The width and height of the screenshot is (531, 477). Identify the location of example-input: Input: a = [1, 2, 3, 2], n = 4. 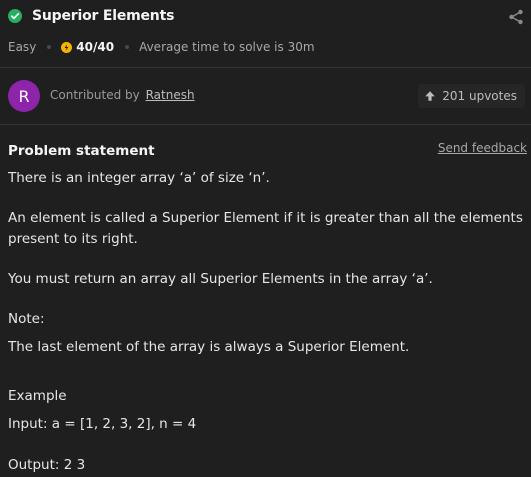
(102, 424).